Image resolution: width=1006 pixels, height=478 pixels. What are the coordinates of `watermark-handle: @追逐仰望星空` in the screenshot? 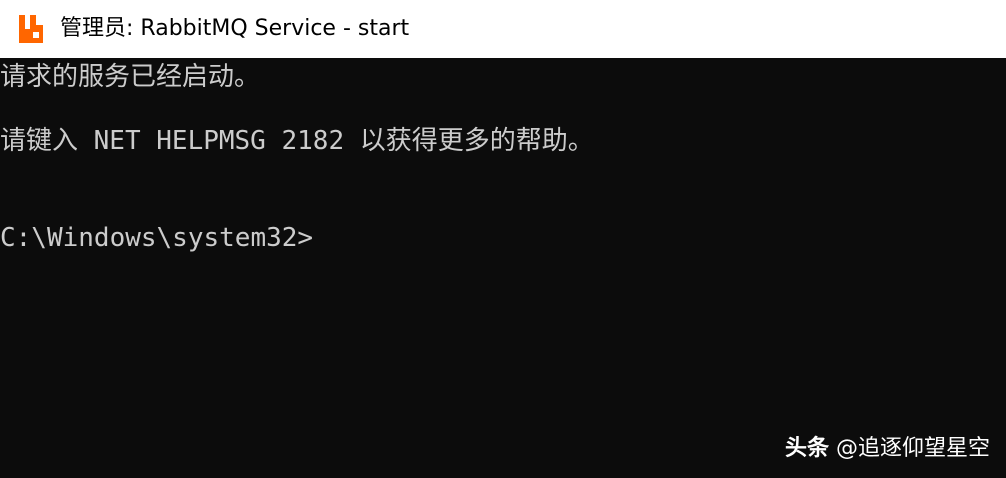 It's located at (912, 448).